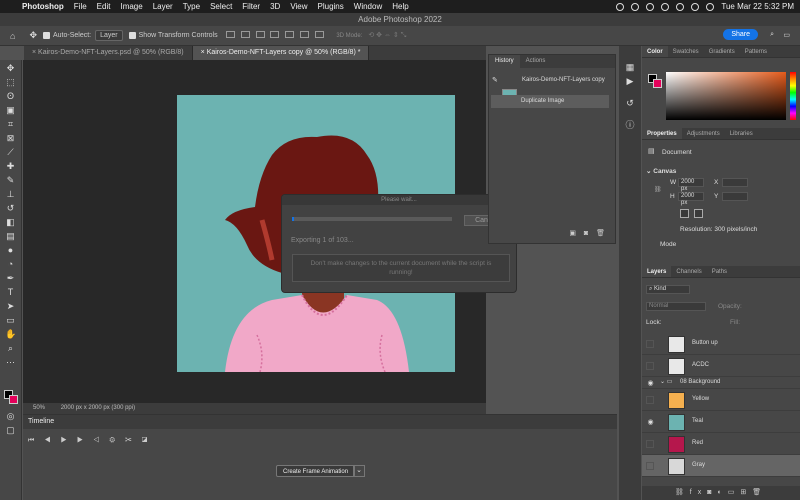  Describe the element at coordinates (721, 366) in the screenshot. I see `layer-row: ACDC` at that location.